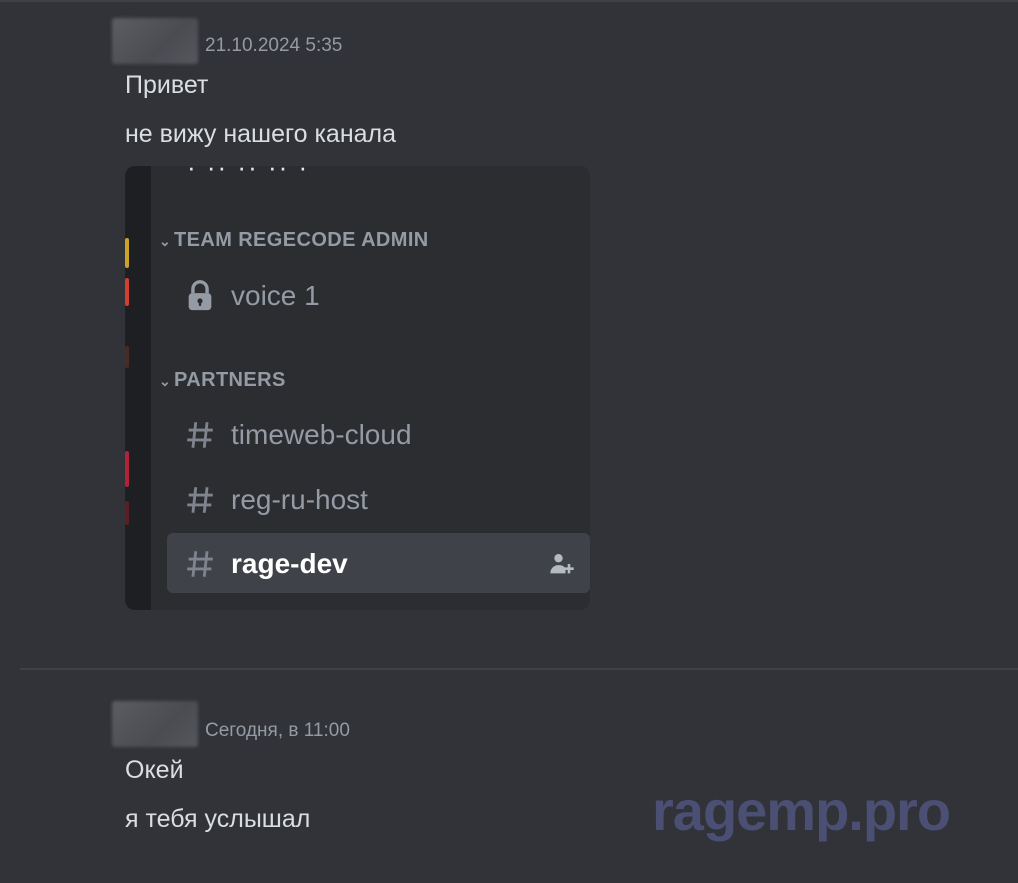 Image resolution: width=1018 pixels, height=883 pixels. I want to click on lock-icon, so click(200, 295).